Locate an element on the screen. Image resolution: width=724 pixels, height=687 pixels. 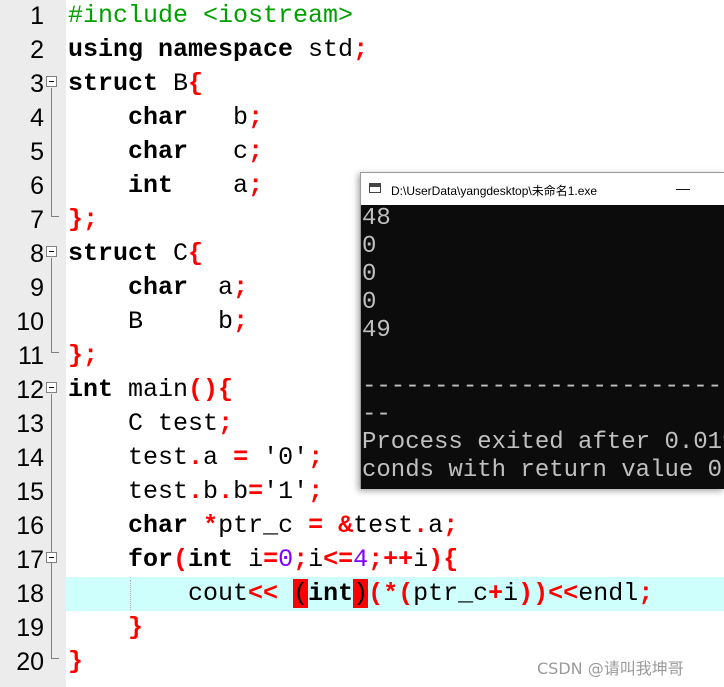
code-token: test is located at coordinates (383, 525).